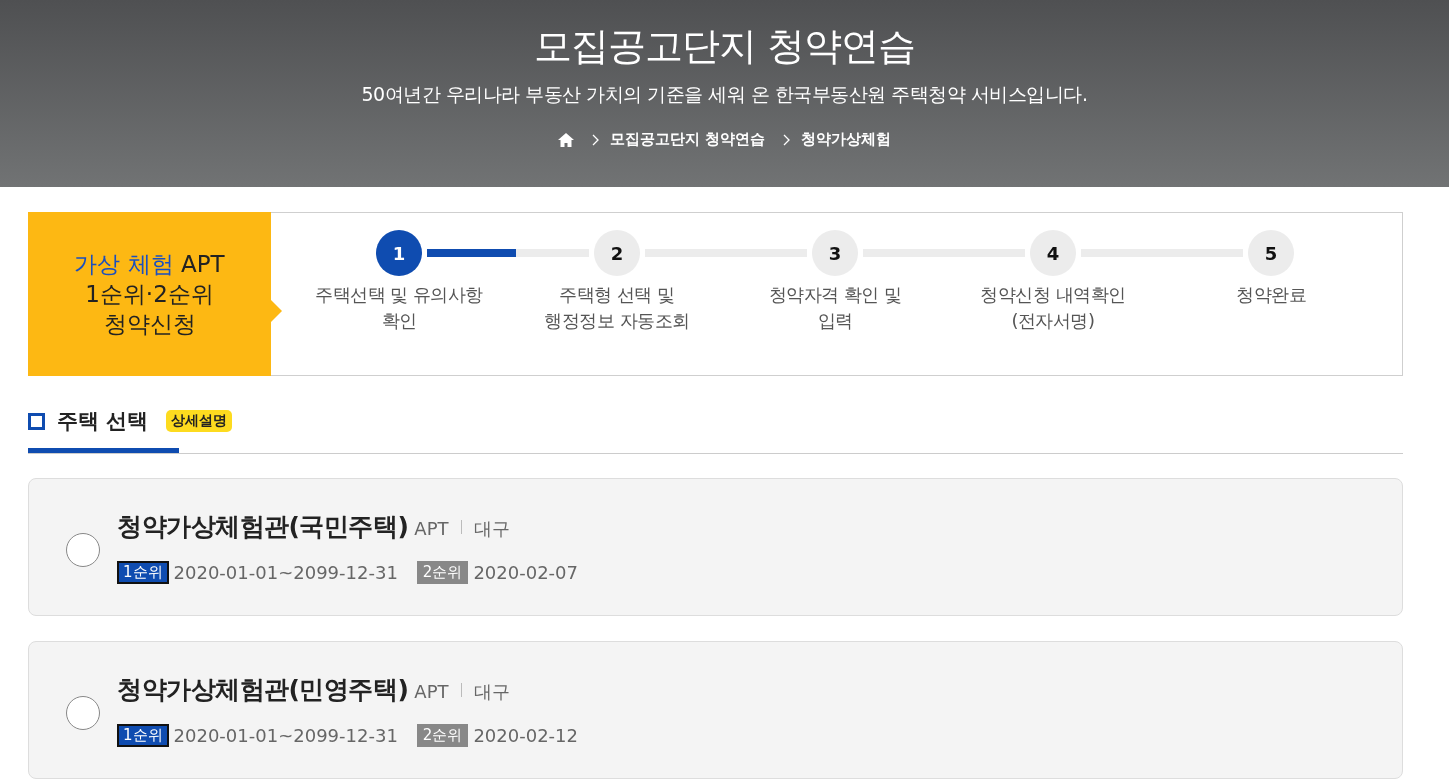  Describe the element at coordinates (724, 46) in the screenshot. I see `page-title: 모집공고단지 청약연습` at that location.